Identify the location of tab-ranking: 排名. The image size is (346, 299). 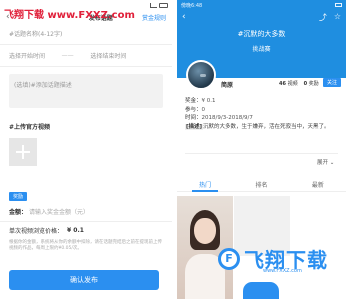
(261, 184).